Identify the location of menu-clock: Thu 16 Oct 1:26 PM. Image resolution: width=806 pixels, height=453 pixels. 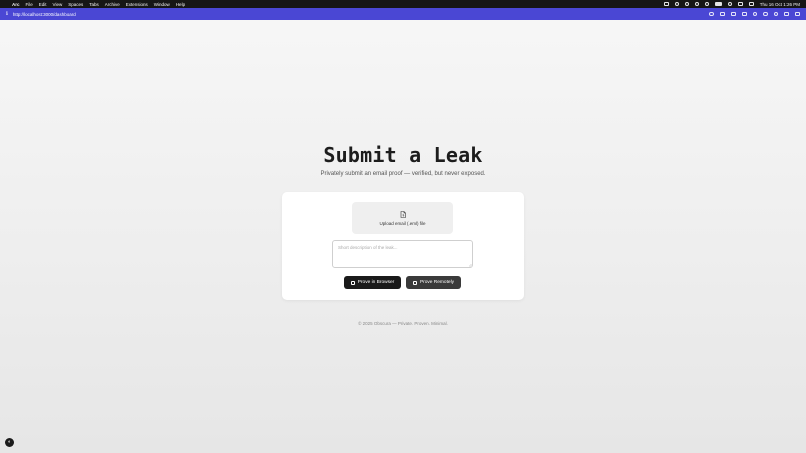
(780, 4).